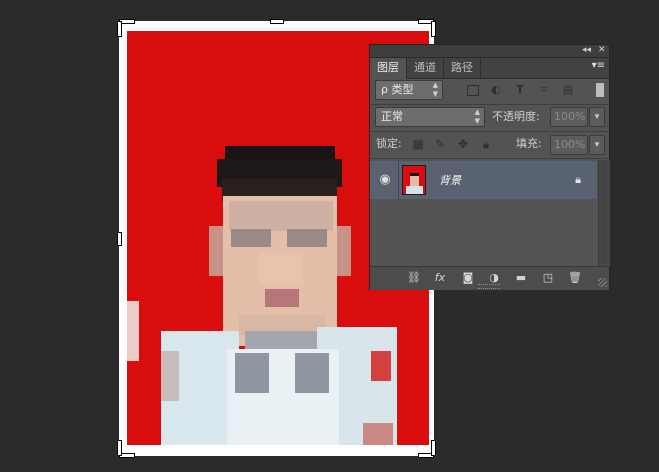 This screenshot has width=659, height=472. Describe the element at coordinates (430, 117) in the screenshot. I see `blend-mode-select: 正常 ▲ ▼` at that location.